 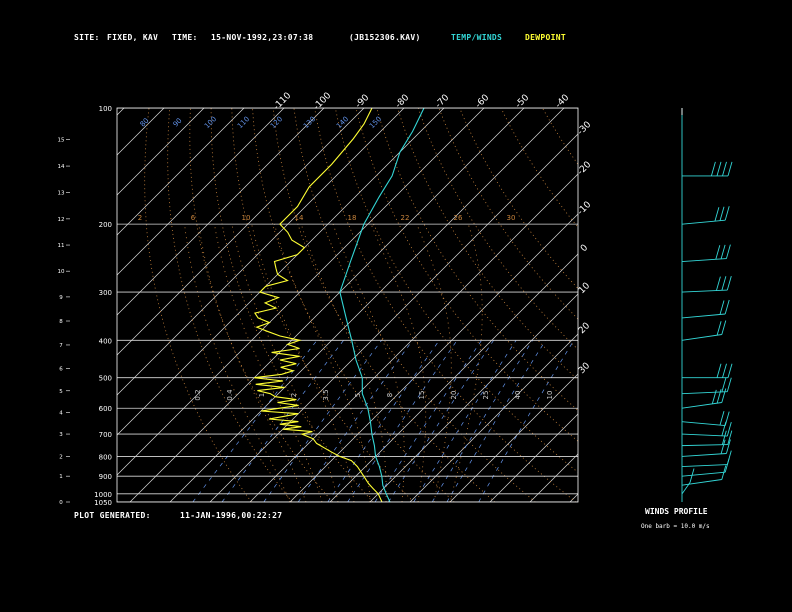 I want to click on height-km-label: 5, so click(x=61, y=392).